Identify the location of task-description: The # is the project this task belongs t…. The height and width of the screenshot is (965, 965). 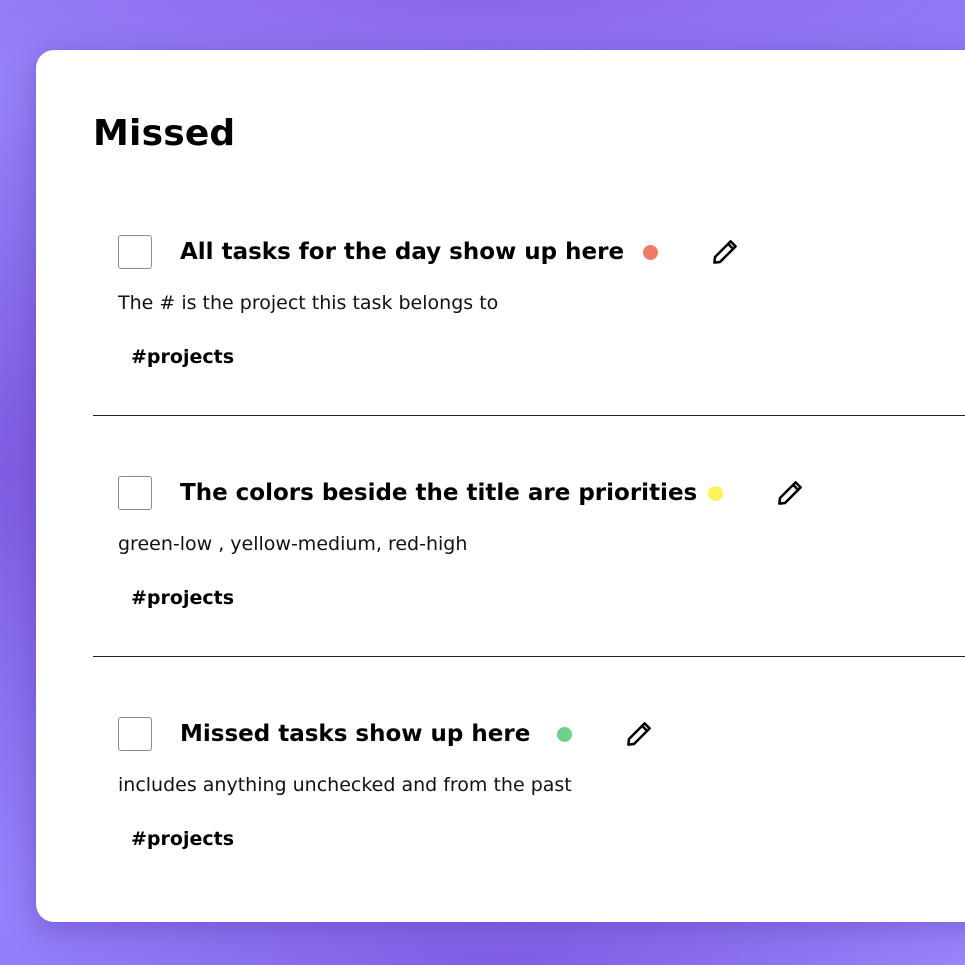
(308, 303).